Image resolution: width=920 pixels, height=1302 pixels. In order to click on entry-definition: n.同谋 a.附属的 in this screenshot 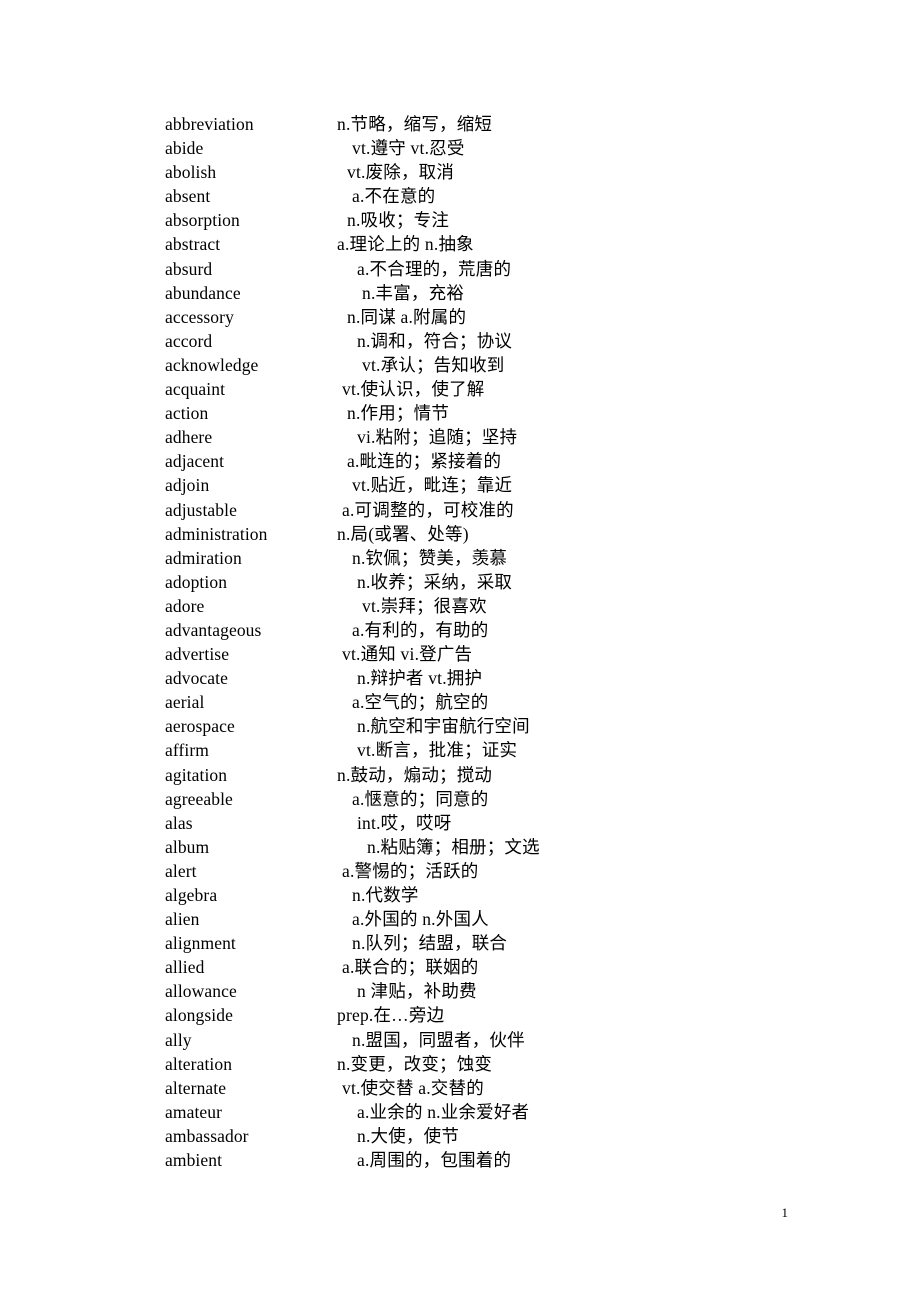, I will do `click(407, 316)`.